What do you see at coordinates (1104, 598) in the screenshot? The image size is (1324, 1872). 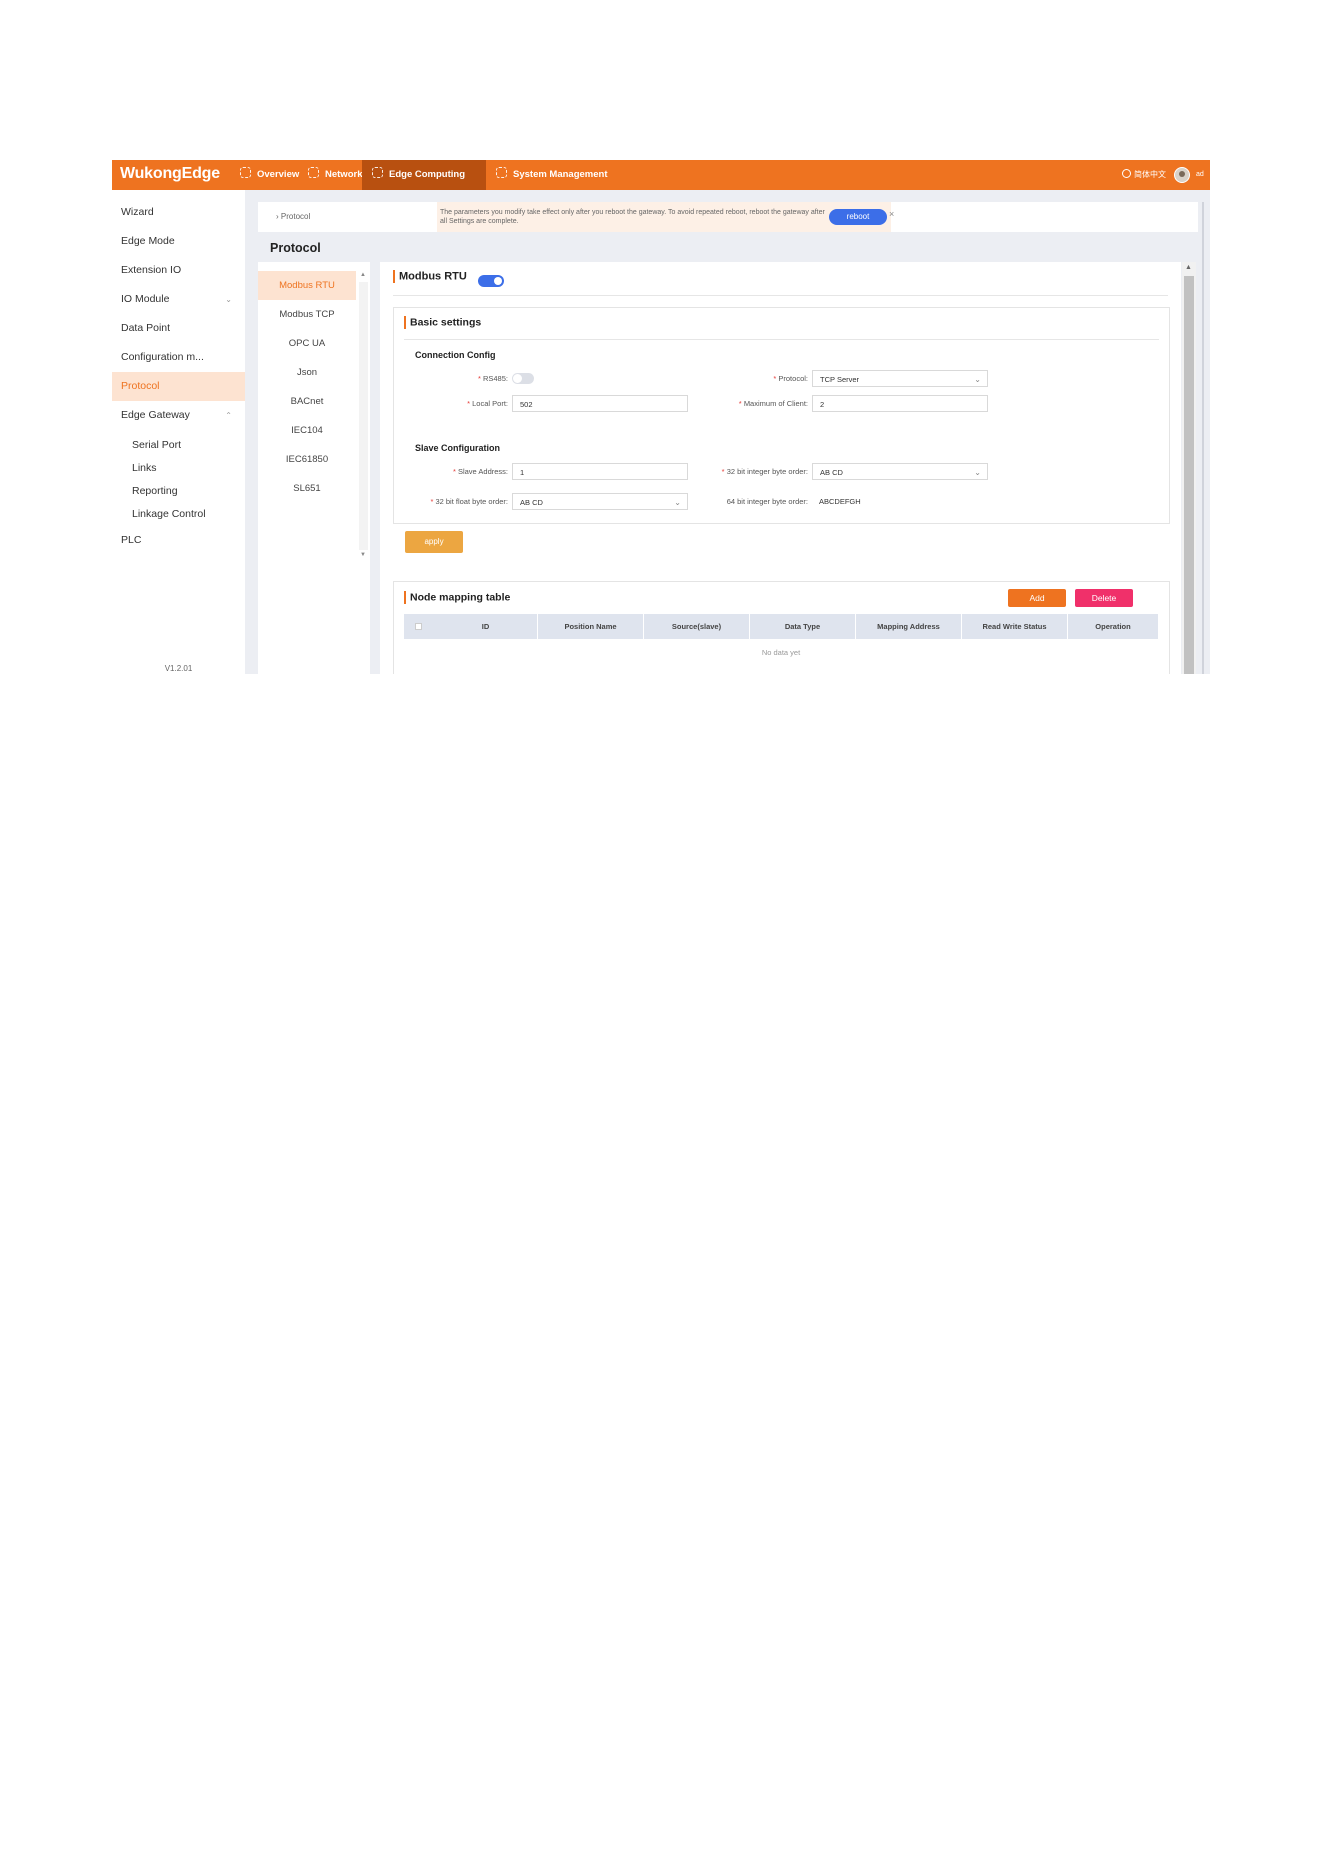 I see `delete-button: Delete` at bounding box center [1104, 598].